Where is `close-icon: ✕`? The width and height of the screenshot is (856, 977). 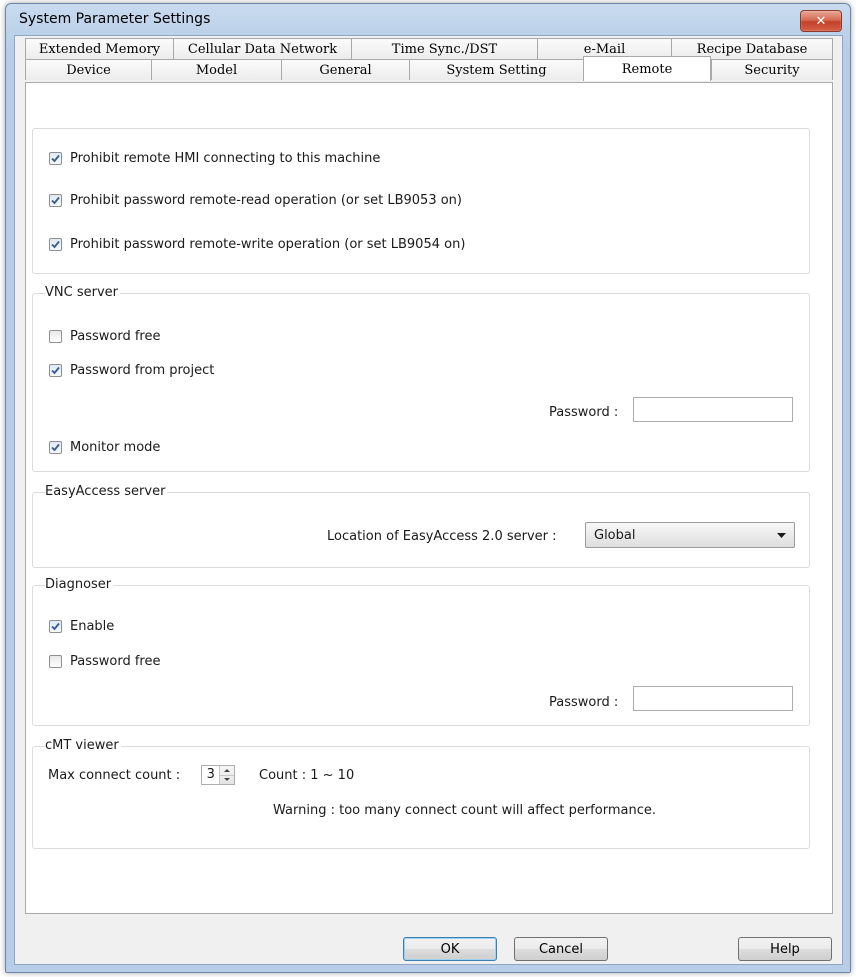
close-icon: ✕ is located at coordinates (821, 21).